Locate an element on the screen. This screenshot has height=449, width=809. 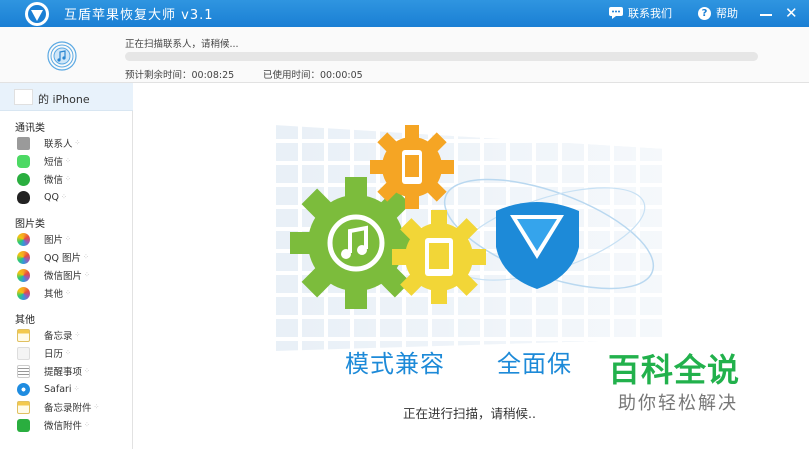
help-icon: ? is located at coordinates (704, 13).